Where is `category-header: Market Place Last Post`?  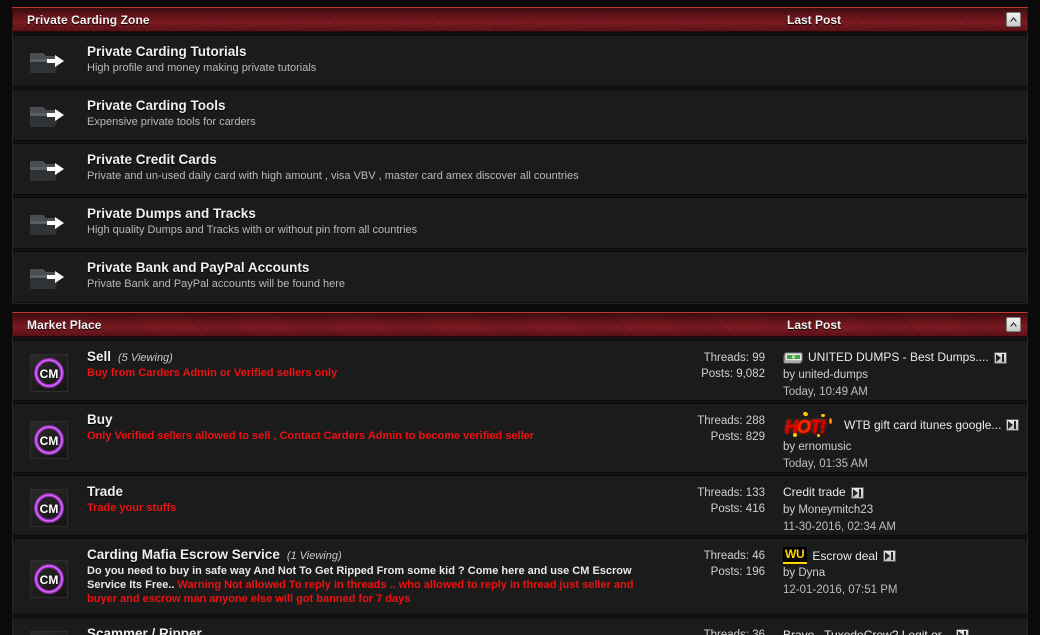 category-header: Market Place Last Post is located at coordinates (520, 324).